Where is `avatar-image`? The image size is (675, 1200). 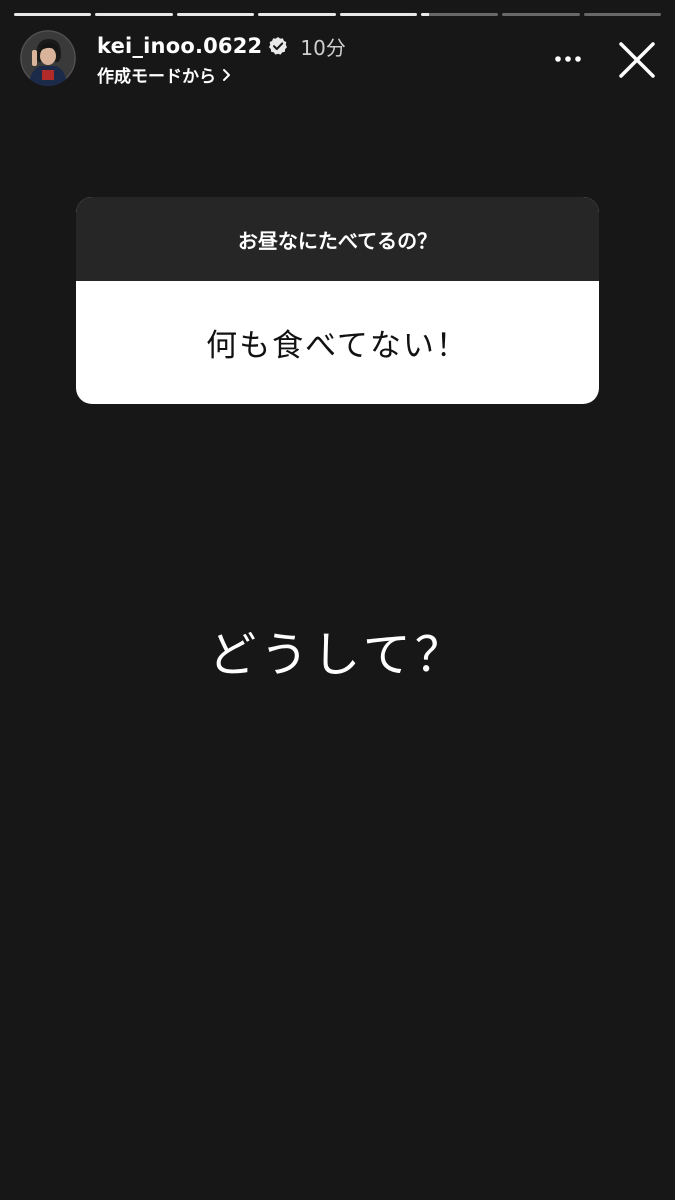 avatar-image is located at coordinates (48, 58).